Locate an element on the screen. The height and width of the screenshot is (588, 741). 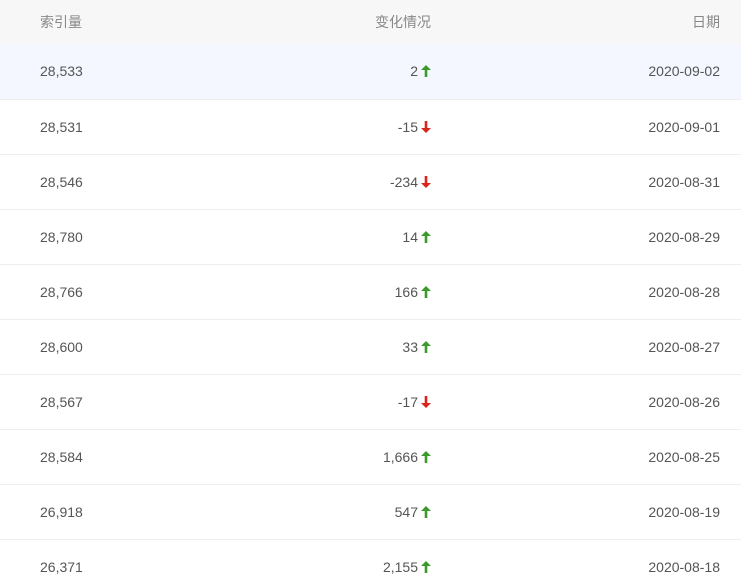
change-value: -17 is located at coordinates (407, 401).